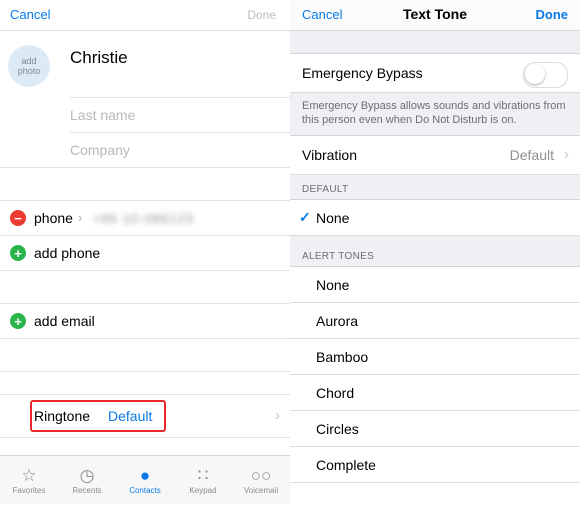 This screenshot has height=513, width=580. What do you see at coordinates (145, 475) in the screenshot?
I see `contacts-icon: ●` at bounding box center [145, 475].